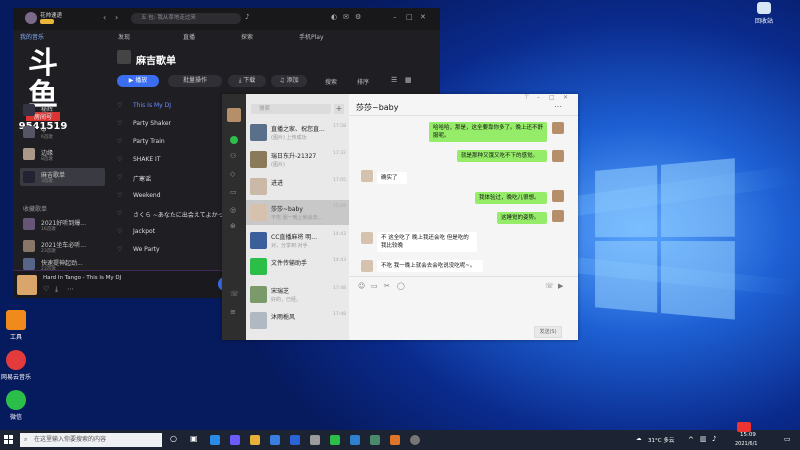 Image resolution: width=800 pixels, height=450 pixels. Describe the element at coordinates (124, 37) in the screenshot. I see `tab-discover: 发现` at that location.